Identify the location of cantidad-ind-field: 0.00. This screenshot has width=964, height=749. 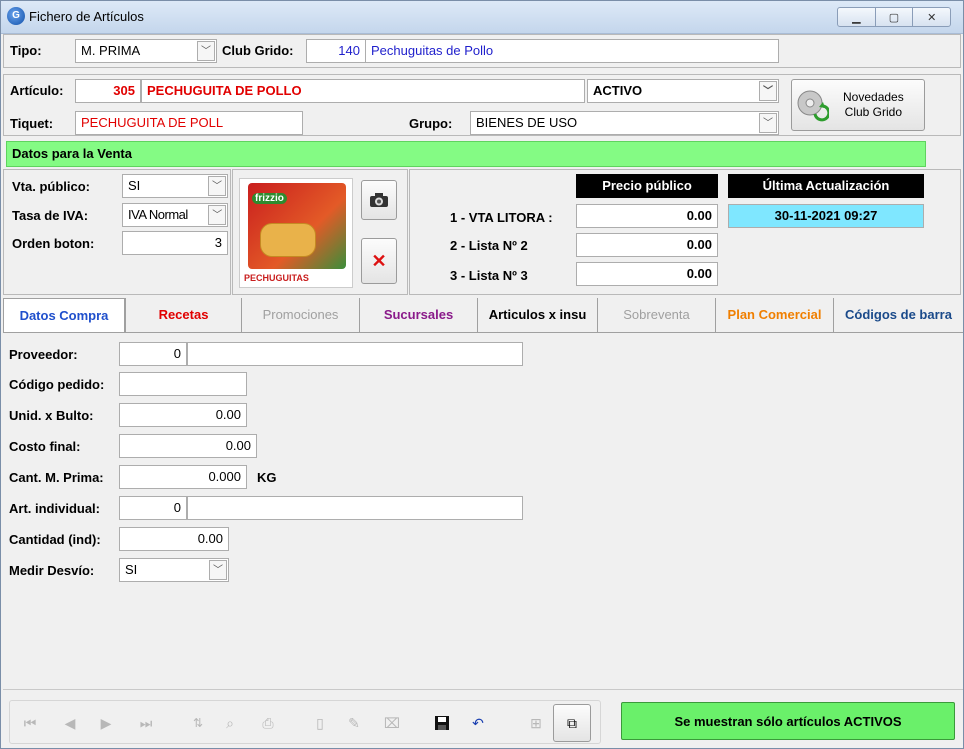
(174, 539).